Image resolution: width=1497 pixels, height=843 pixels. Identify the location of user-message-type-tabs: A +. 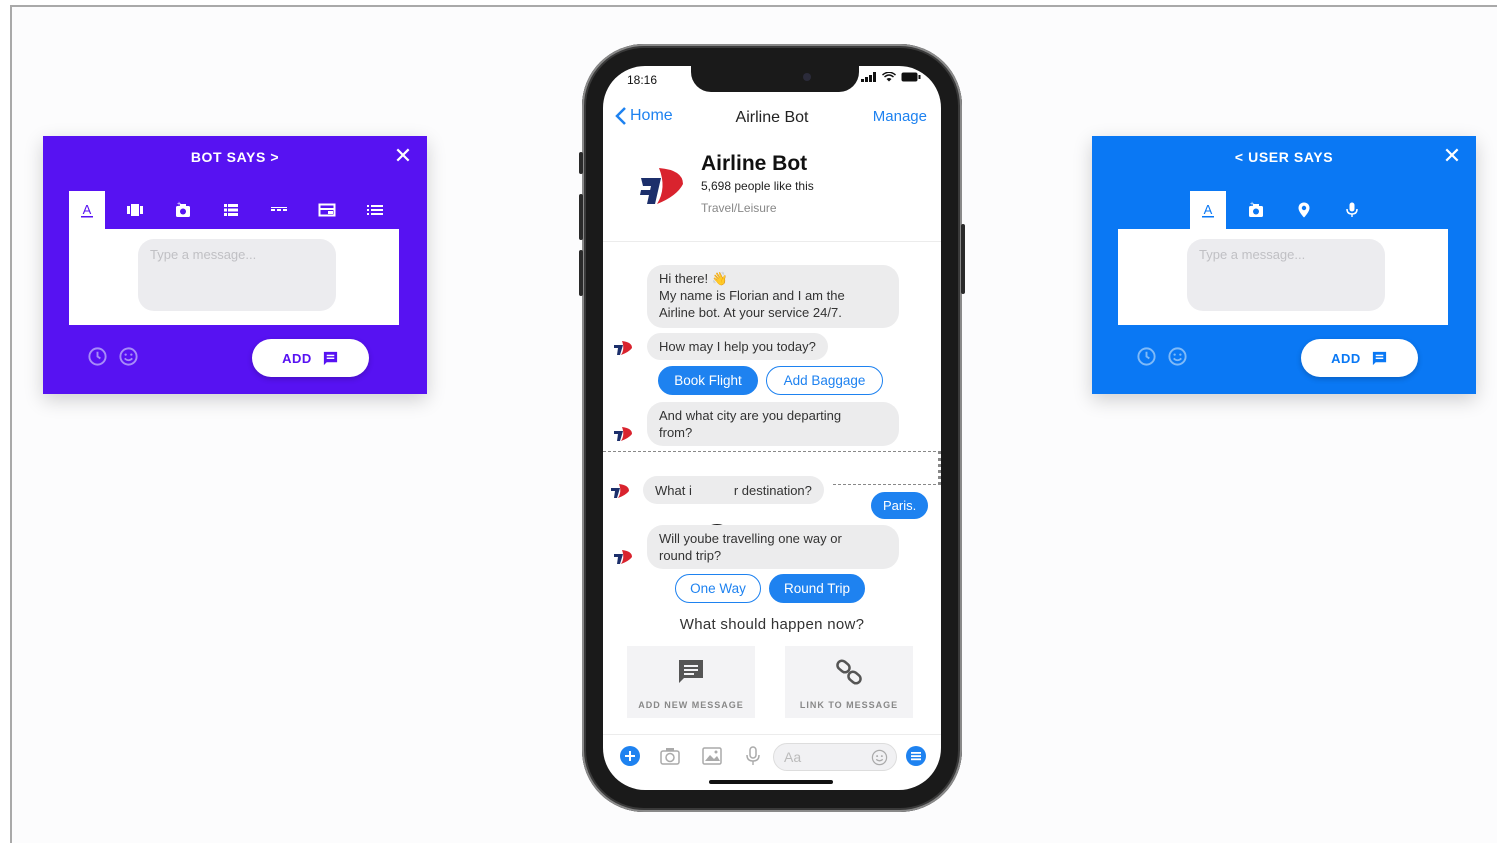
(1280, 210).